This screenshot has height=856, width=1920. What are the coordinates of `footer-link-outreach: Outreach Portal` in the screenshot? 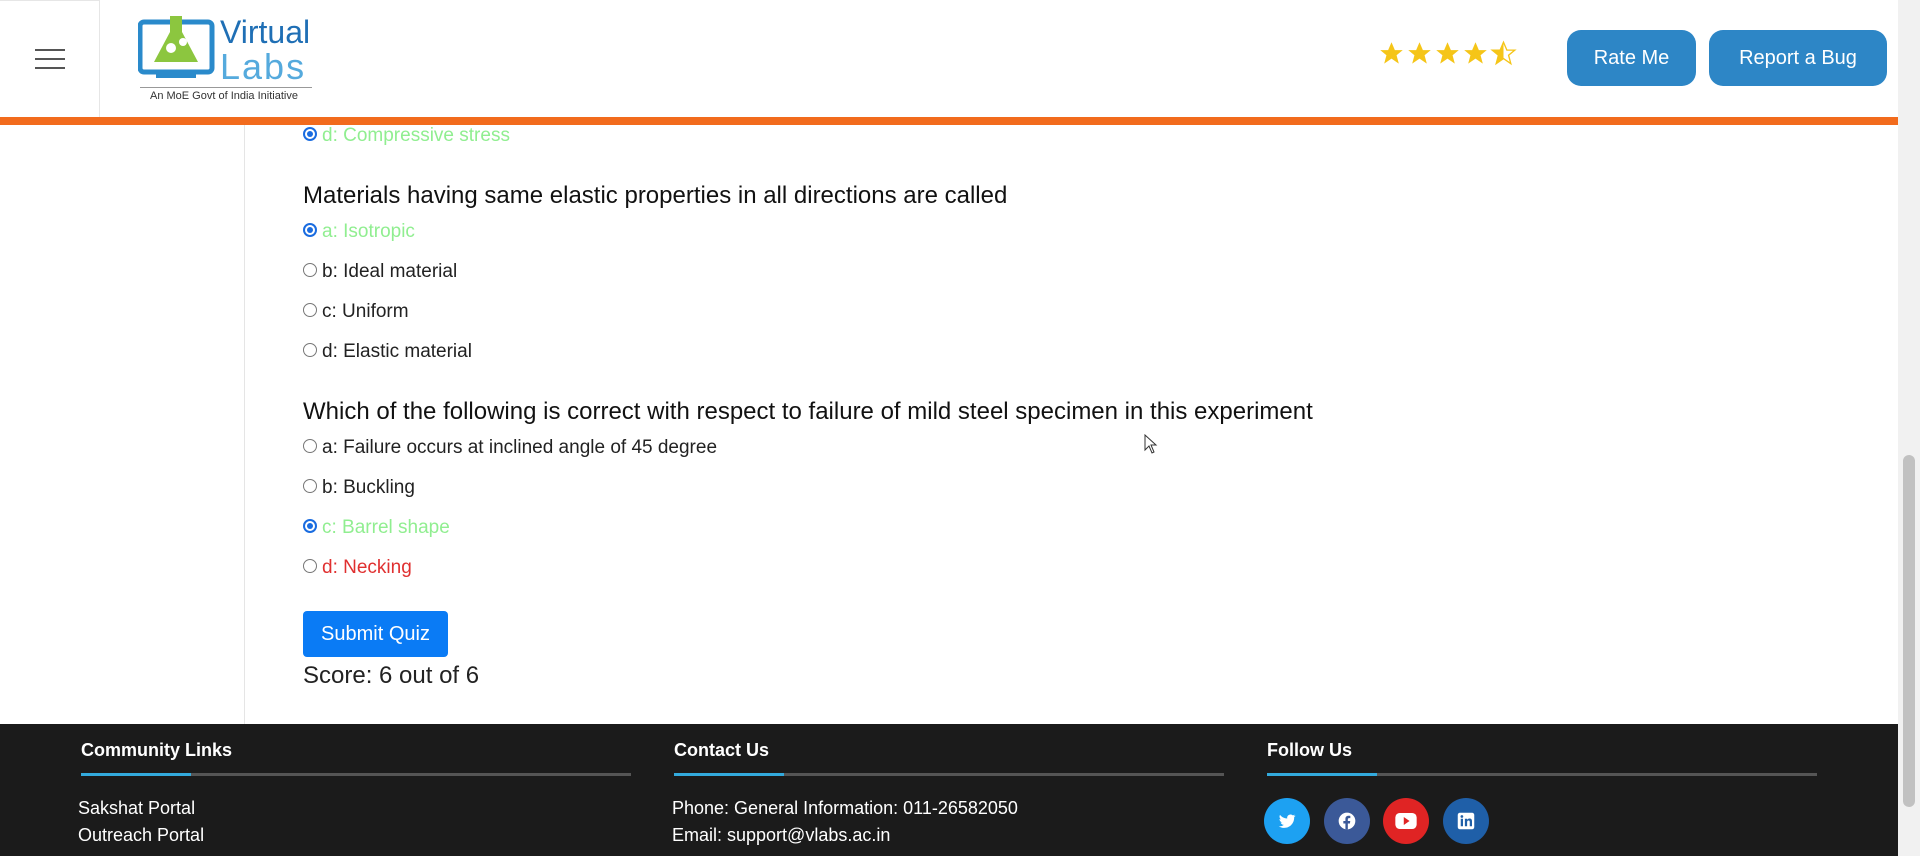 It's located at (141, 835).